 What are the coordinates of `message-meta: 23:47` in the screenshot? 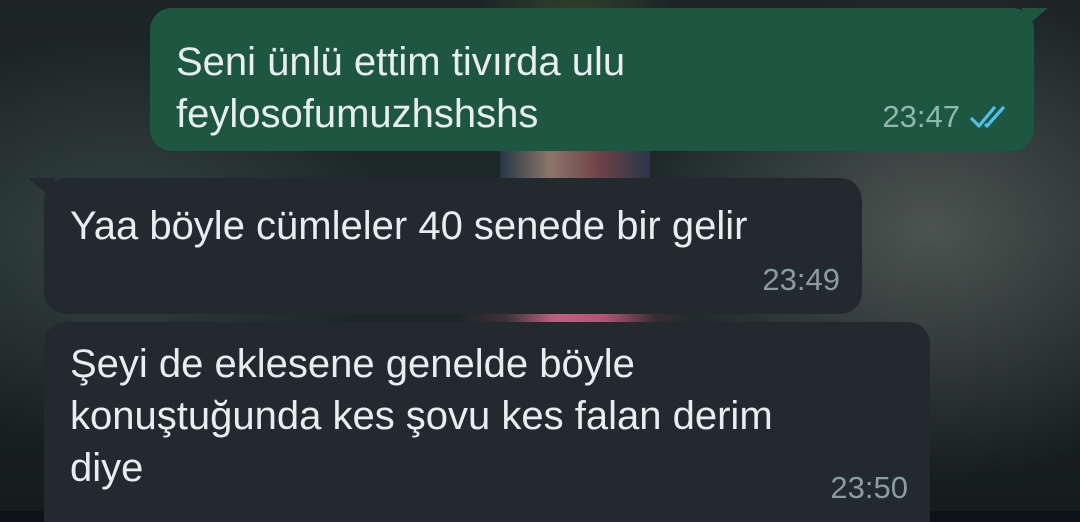 It's located at (947, 117).